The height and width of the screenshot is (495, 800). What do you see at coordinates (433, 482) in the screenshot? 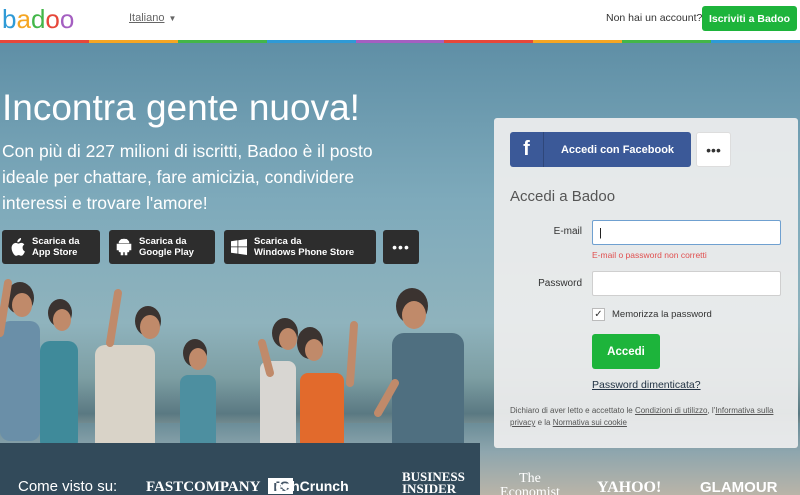
I see `press-logo-business-insider: BUSINESS INSIDER` at bounding box center [433, 482].